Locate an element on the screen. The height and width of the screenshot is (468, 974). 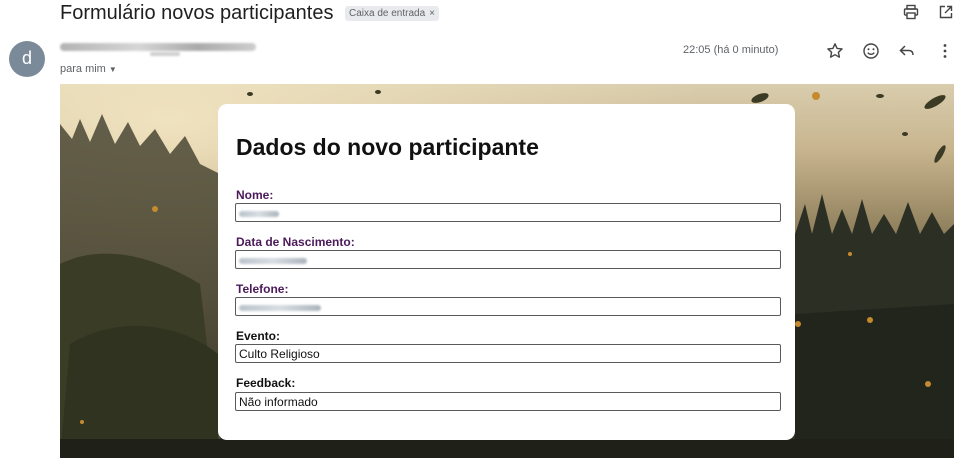
sender-name-redacted is located at coordinates (158, 47).